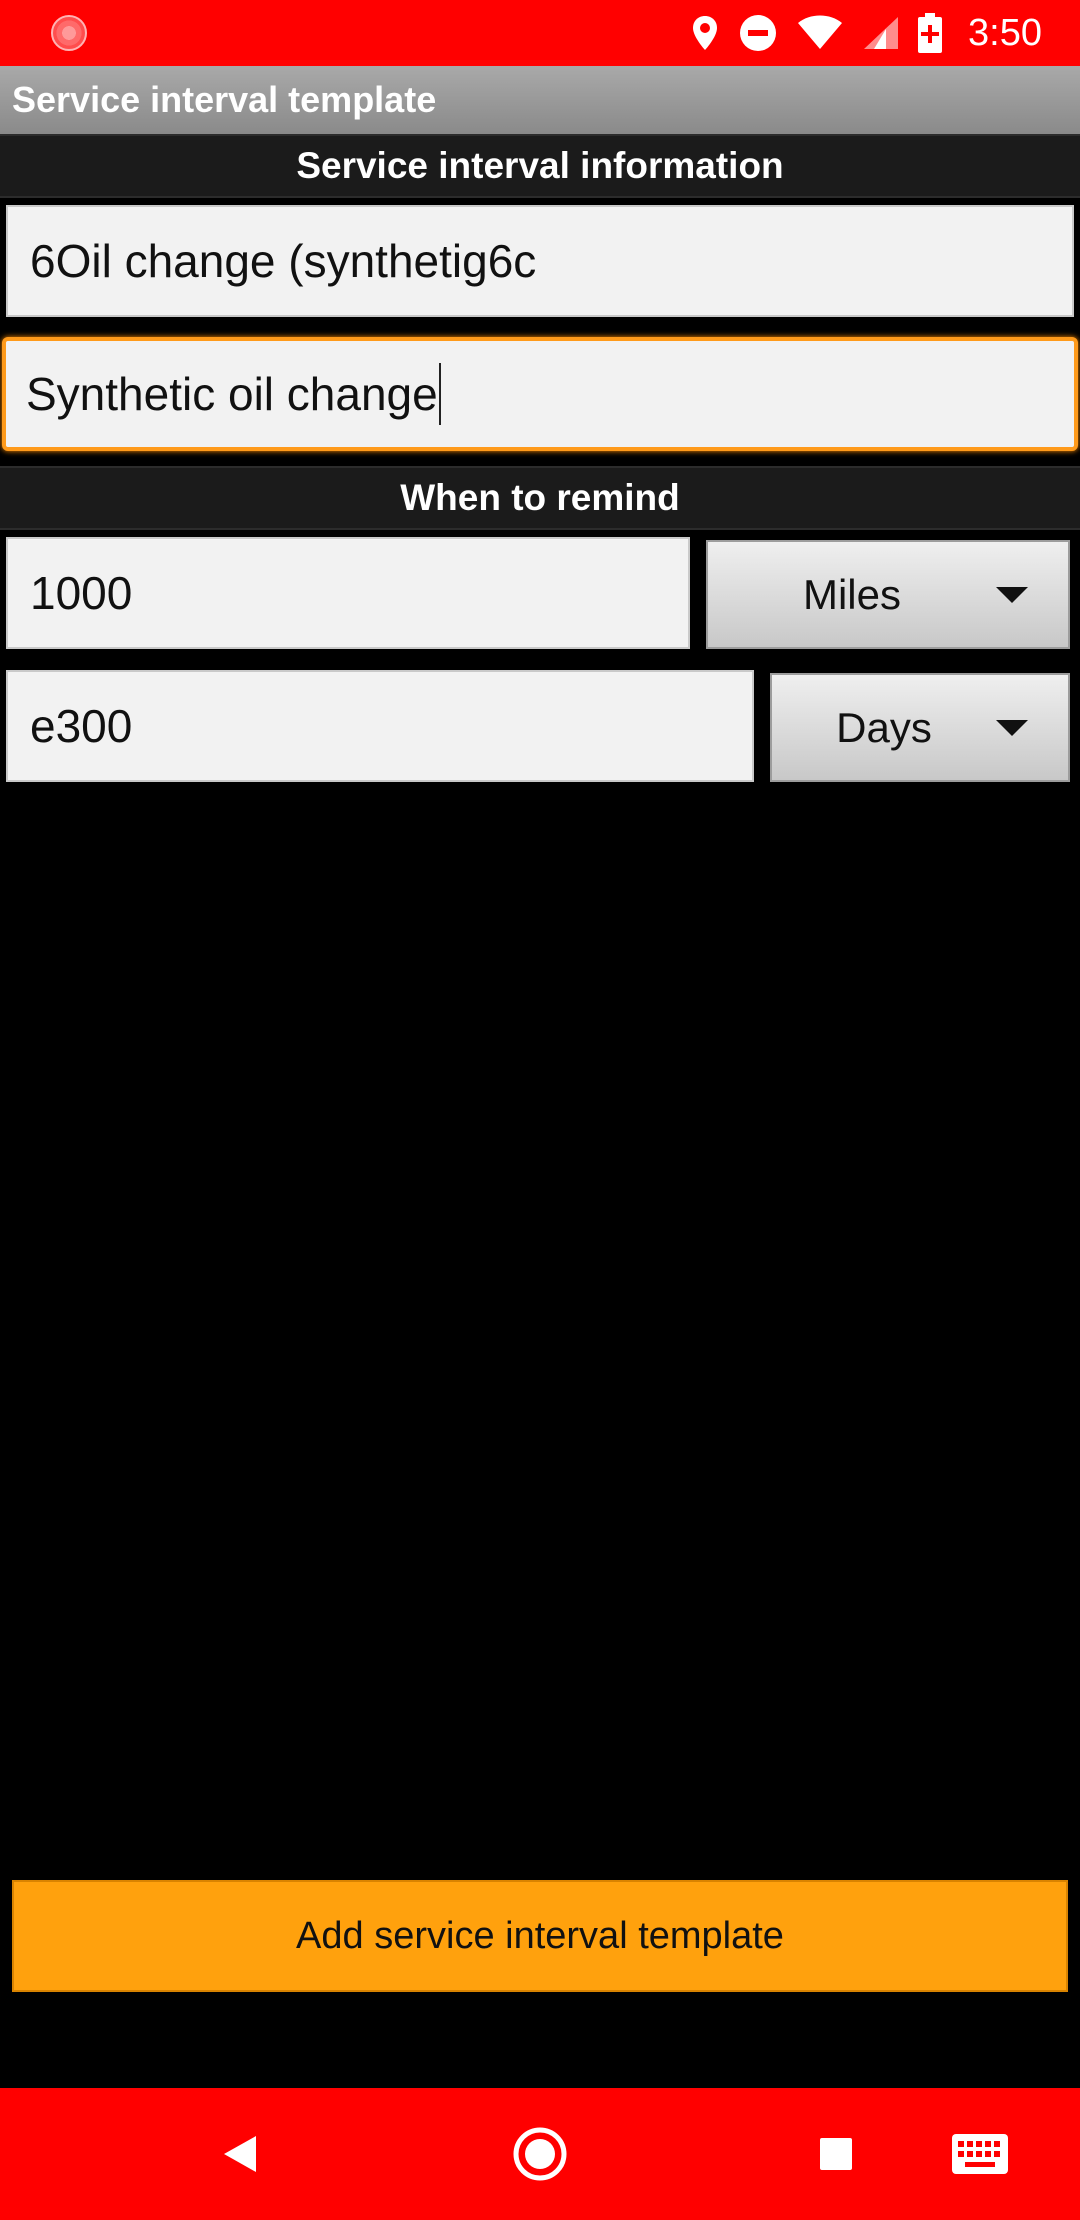  Describe the element at coordinates (69, 33) in the screenshot. I see `app-notification-icon` at that location.